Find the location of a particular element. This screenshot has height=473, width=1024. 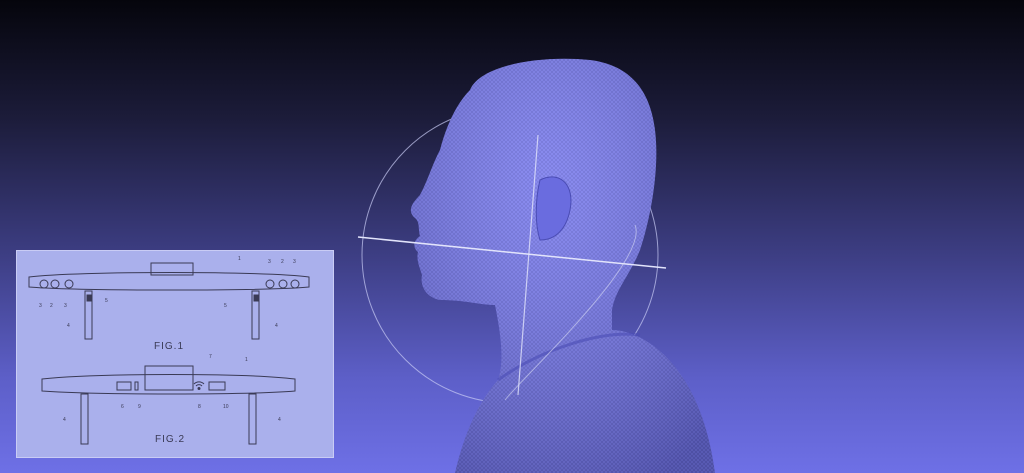

ref-number: 7 is located at coordinates (210, 357).